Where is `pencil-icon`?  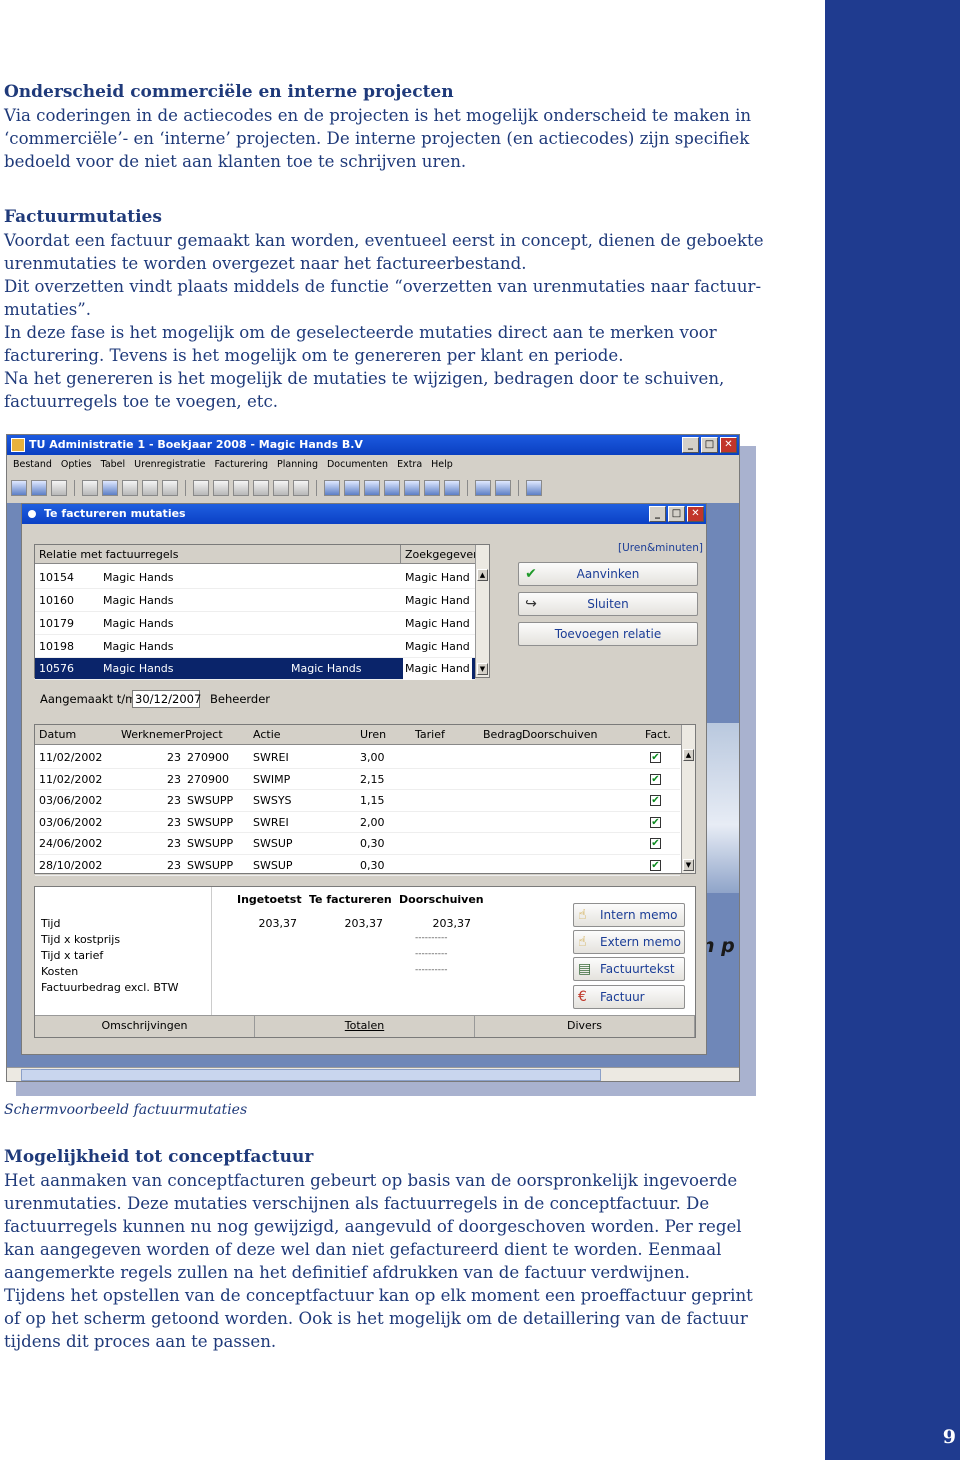 pencil-icon is located at coordinates (452, 488).